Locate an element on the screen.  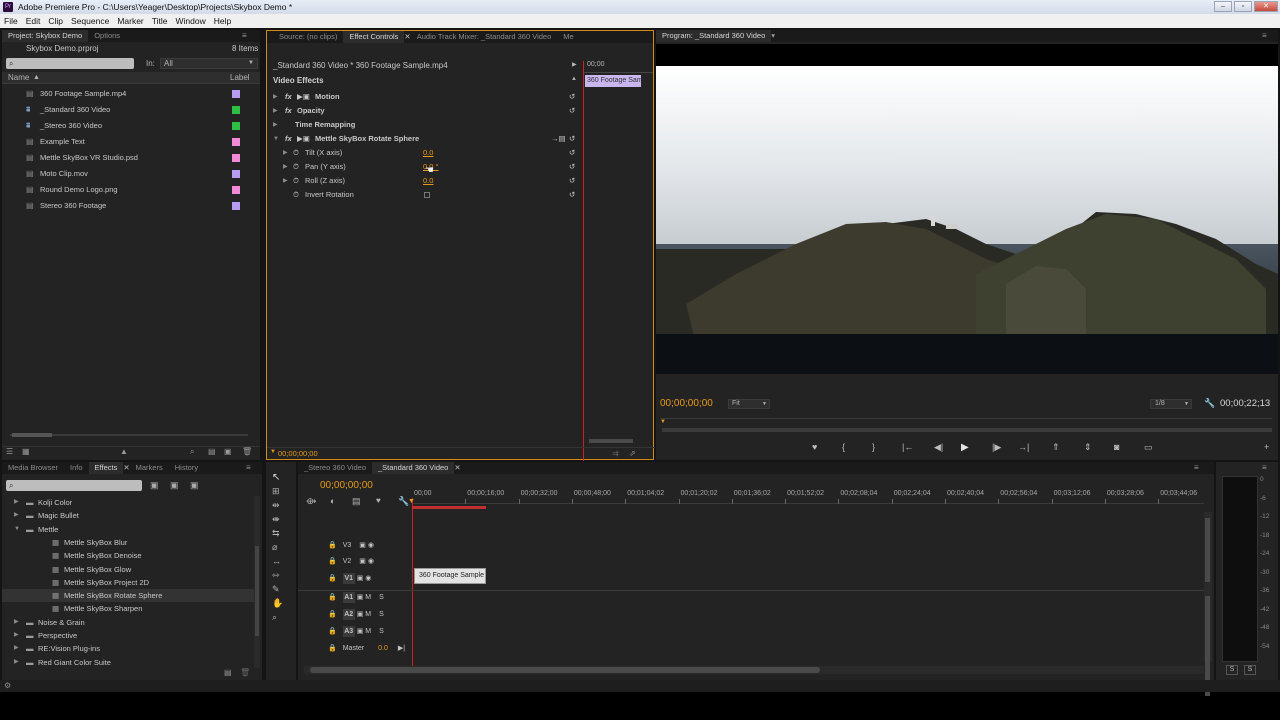
in-filter-select: All ▼ is located at coordinates (209, 63).